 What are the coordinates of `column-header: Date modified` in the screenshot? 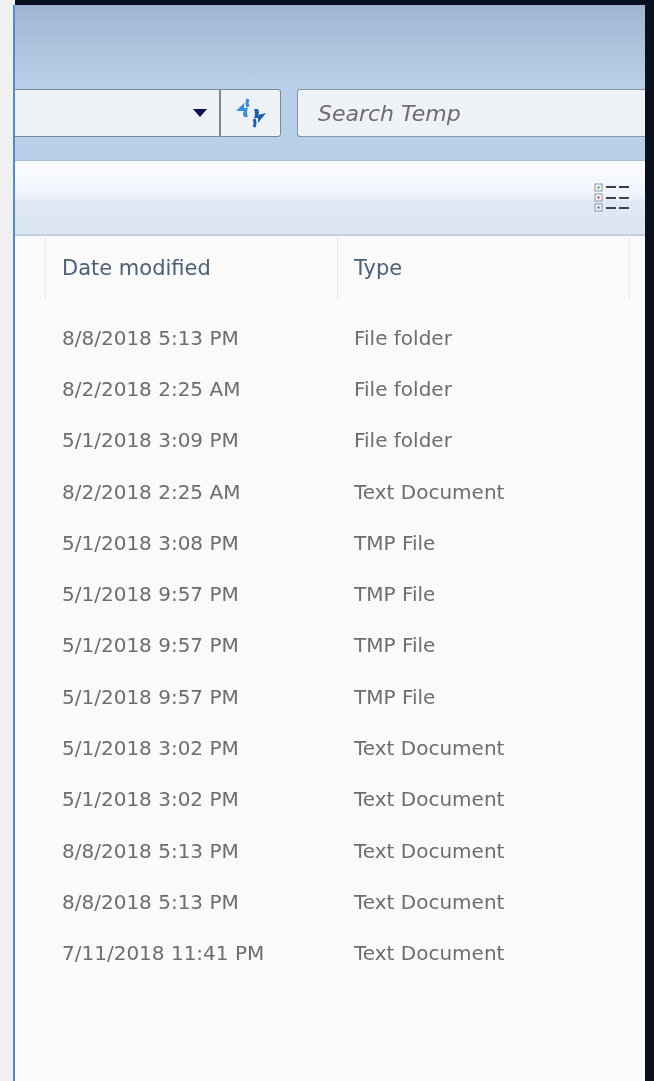 It's located at (192, 268).